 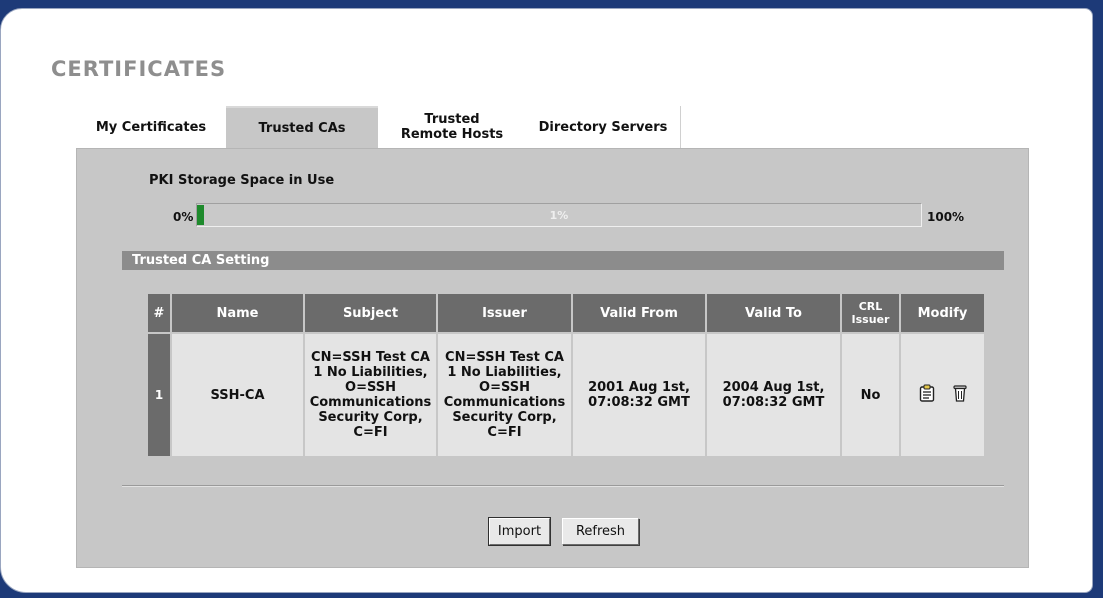 What do you see at coordinates (183, 217) in the screenshot?
I see `storage-min-label: 0%` at bounding box center [183, 217].